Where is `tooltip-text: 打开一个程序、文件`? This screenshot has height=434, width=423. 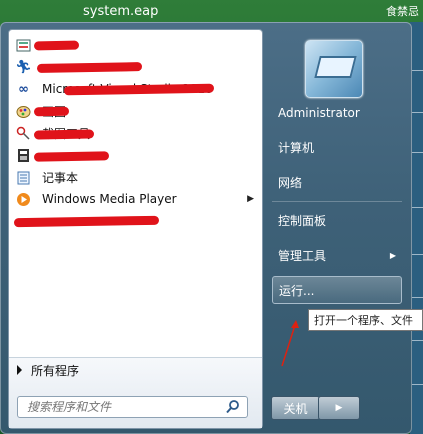 tooltip-text: 打开一个程序、文件 is located at coordinates (363, 320).